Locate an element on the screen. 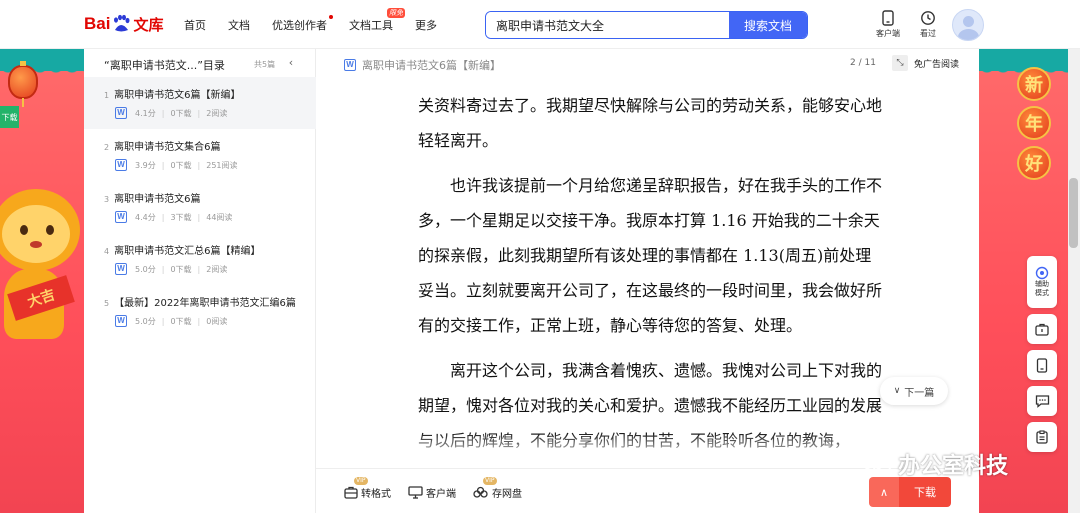 This screenshot has width=1080, height=513. page-scrollbar-thumb is located at coordinates (1073, 213).